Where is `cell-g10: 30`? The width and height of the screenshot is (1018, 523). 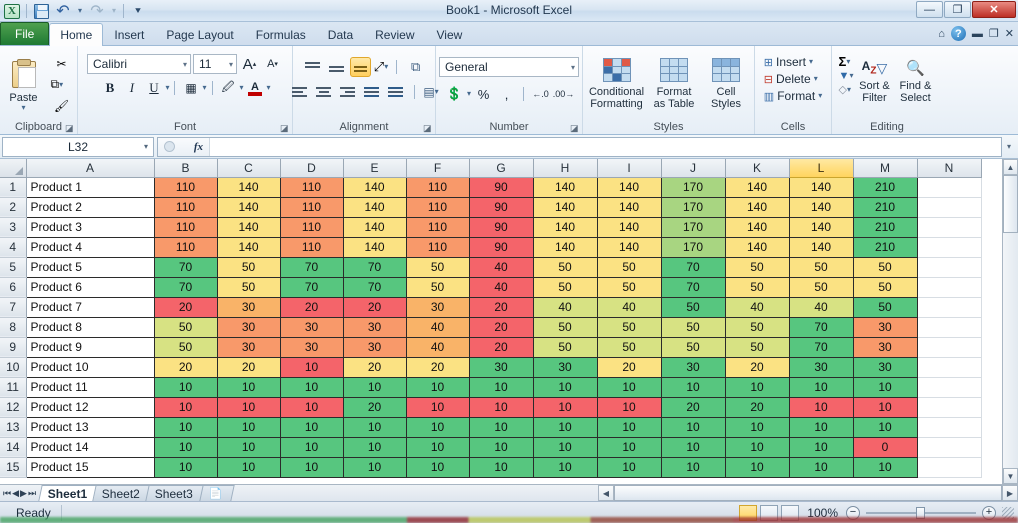 cell-g10: 30 is located at coordinates (501, 367).